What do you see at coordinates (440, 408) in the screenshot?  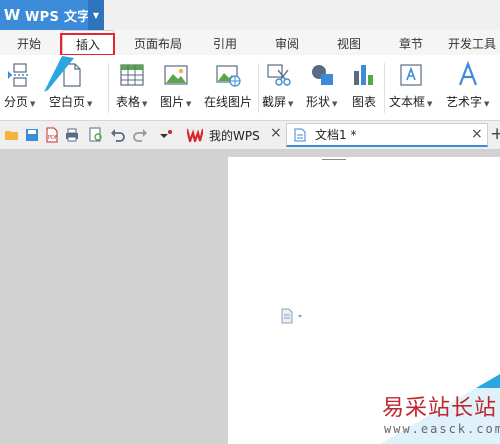 I see `watermark-text: 易采站长站` at bounding box center [440, 408].